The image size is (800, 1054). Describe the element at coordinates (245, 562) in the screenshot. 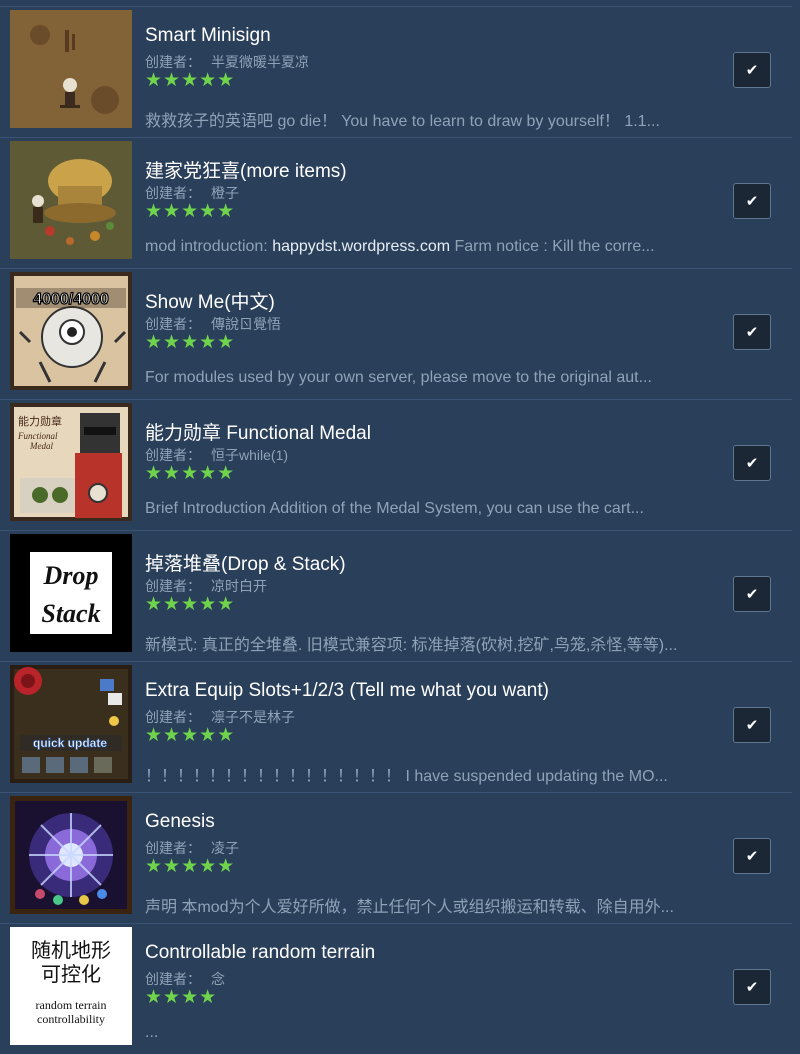

I see `mod-title: 掉落堆叠(Drop & Stack)` at that location.